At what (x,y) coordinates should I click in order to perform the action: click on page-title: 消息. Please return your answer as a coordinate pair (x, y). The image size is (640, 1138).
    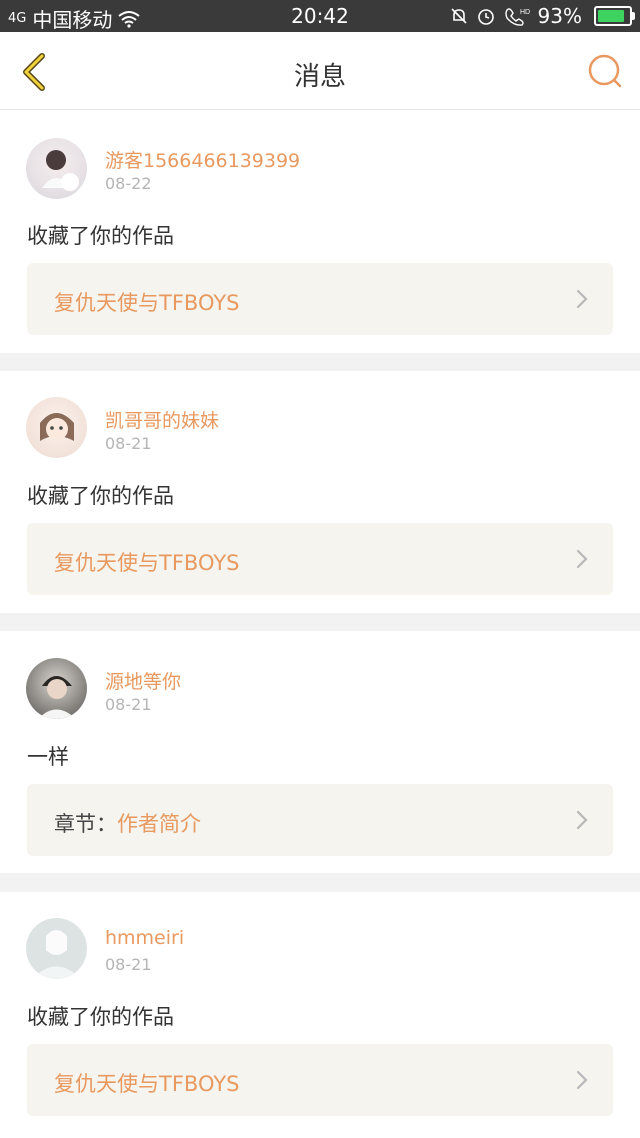
    Looking at the image, I should click on (319, 77).